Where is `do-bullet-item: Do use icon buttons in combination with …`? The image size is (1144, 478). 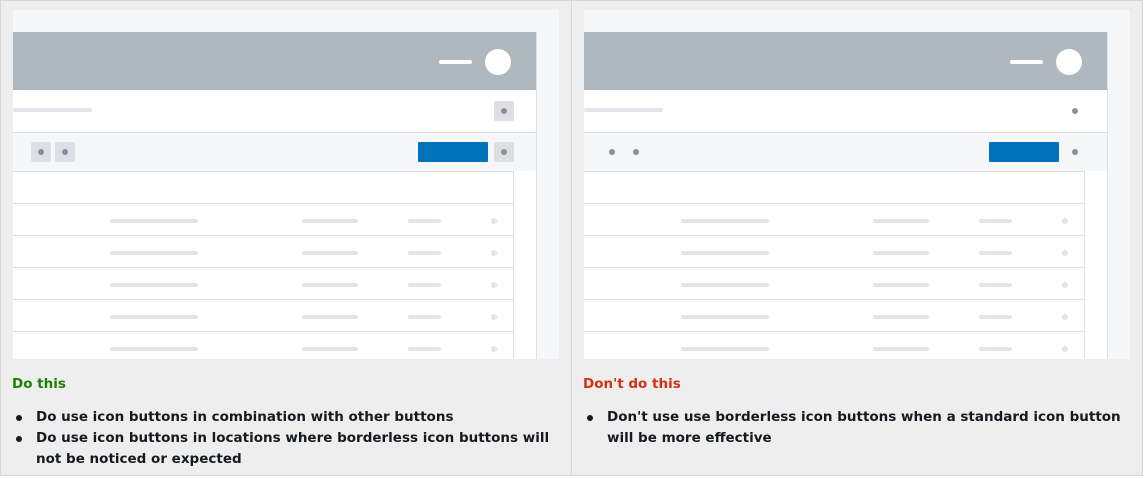
do-bullet-item: Do use icon buttons in combination with … is located at coordinates (288, 417).